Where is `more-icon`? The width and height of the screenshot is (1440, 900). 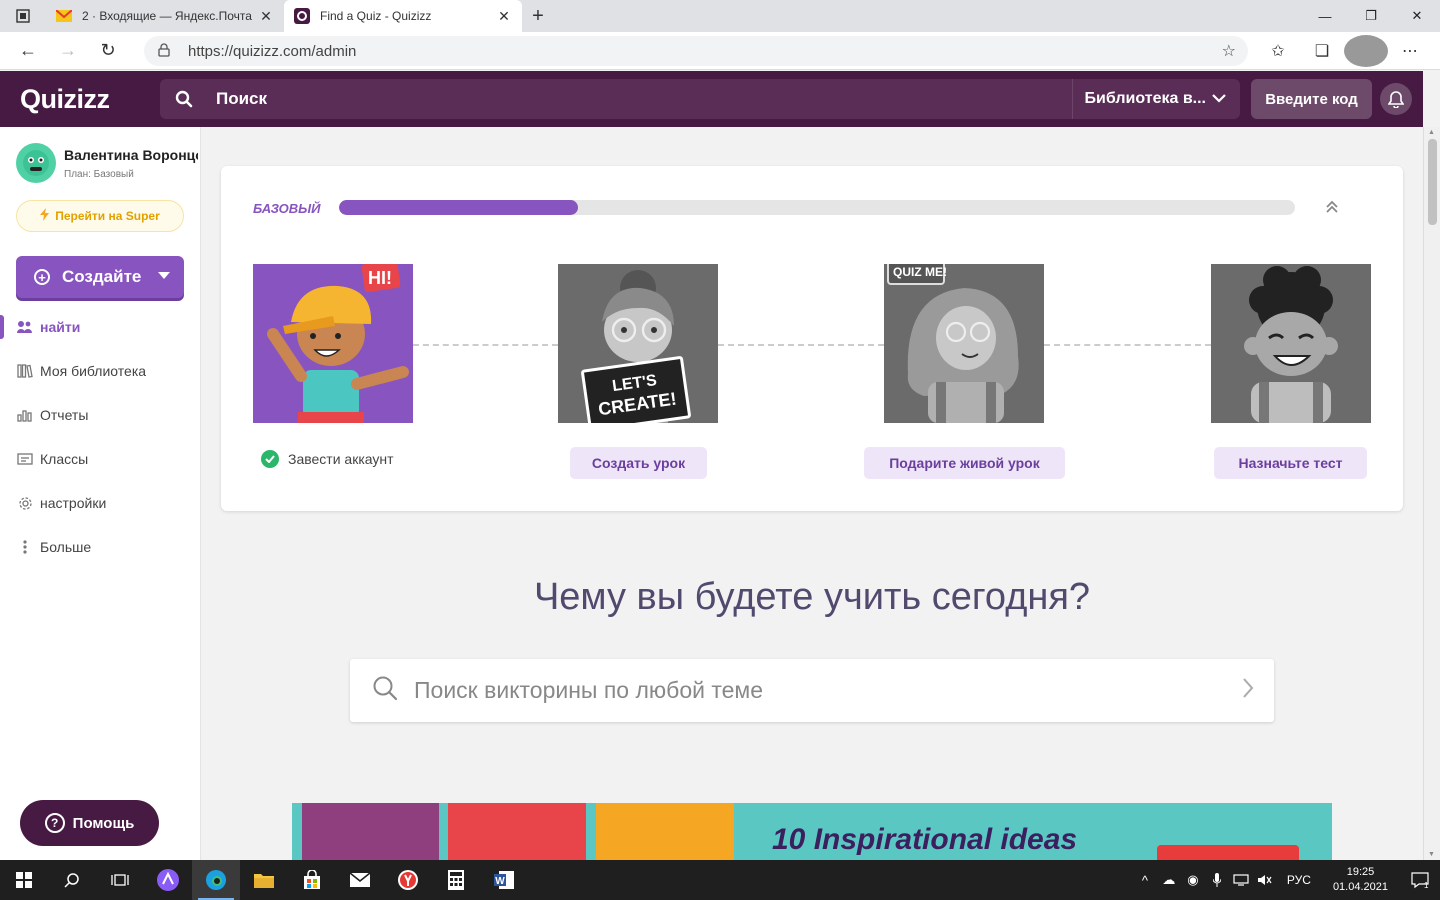 more-icon is located at coordinates (25, 547).